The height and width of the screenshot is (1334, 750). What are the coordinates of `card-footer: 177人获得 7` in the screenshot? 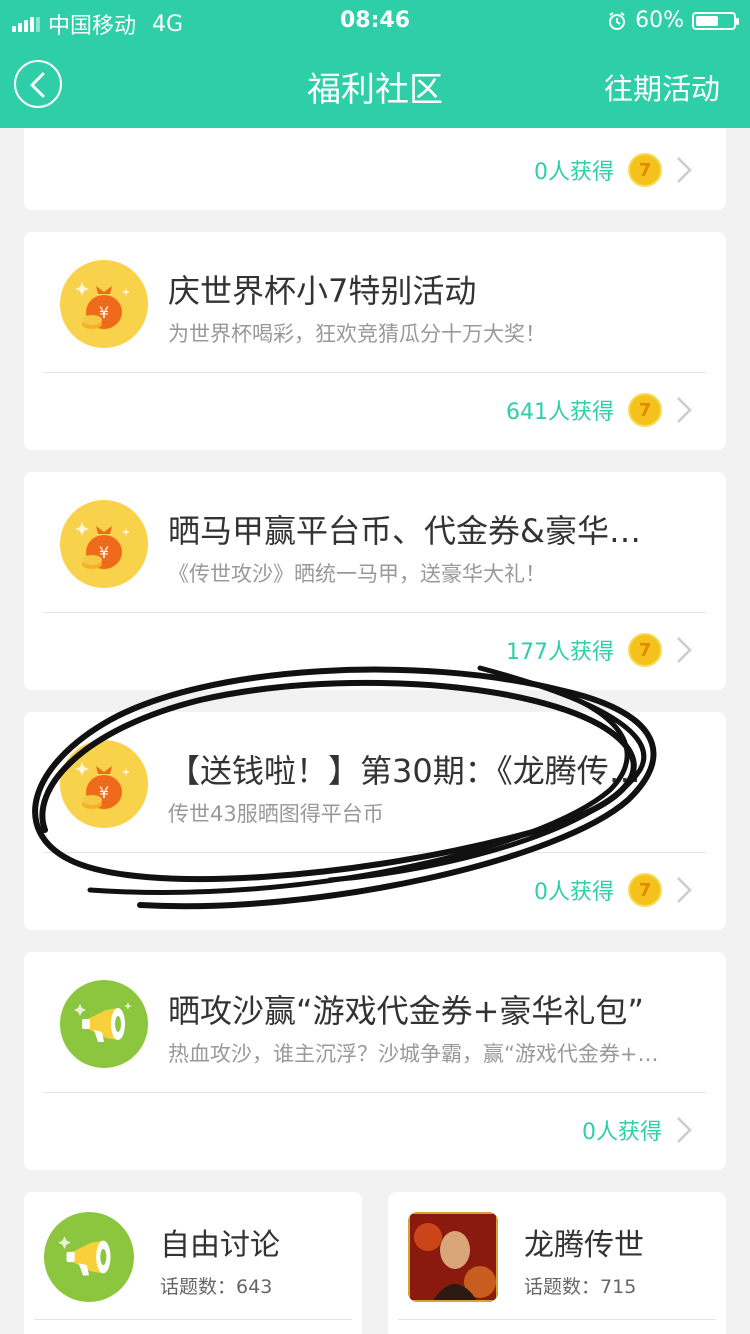 It's located at (599, 650).